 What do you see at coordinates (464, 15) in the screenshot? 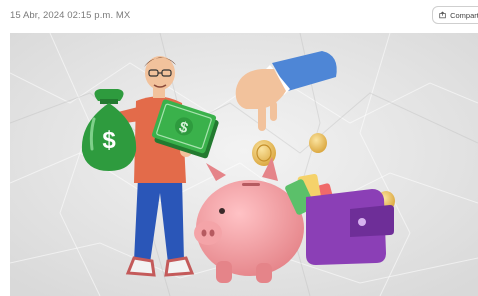
I see `share-button-label: Compartir` at bounding box center [464, 15].